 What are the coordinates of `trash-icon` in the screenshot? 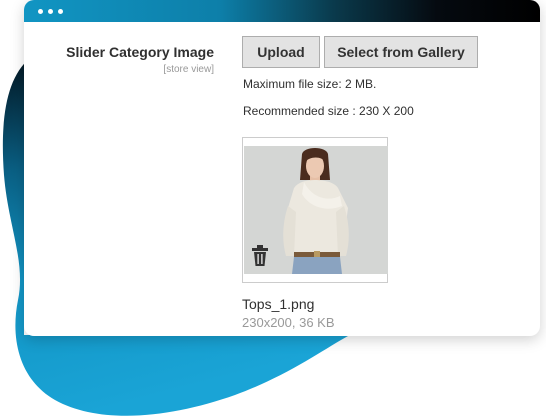 It's located at (260, 256).